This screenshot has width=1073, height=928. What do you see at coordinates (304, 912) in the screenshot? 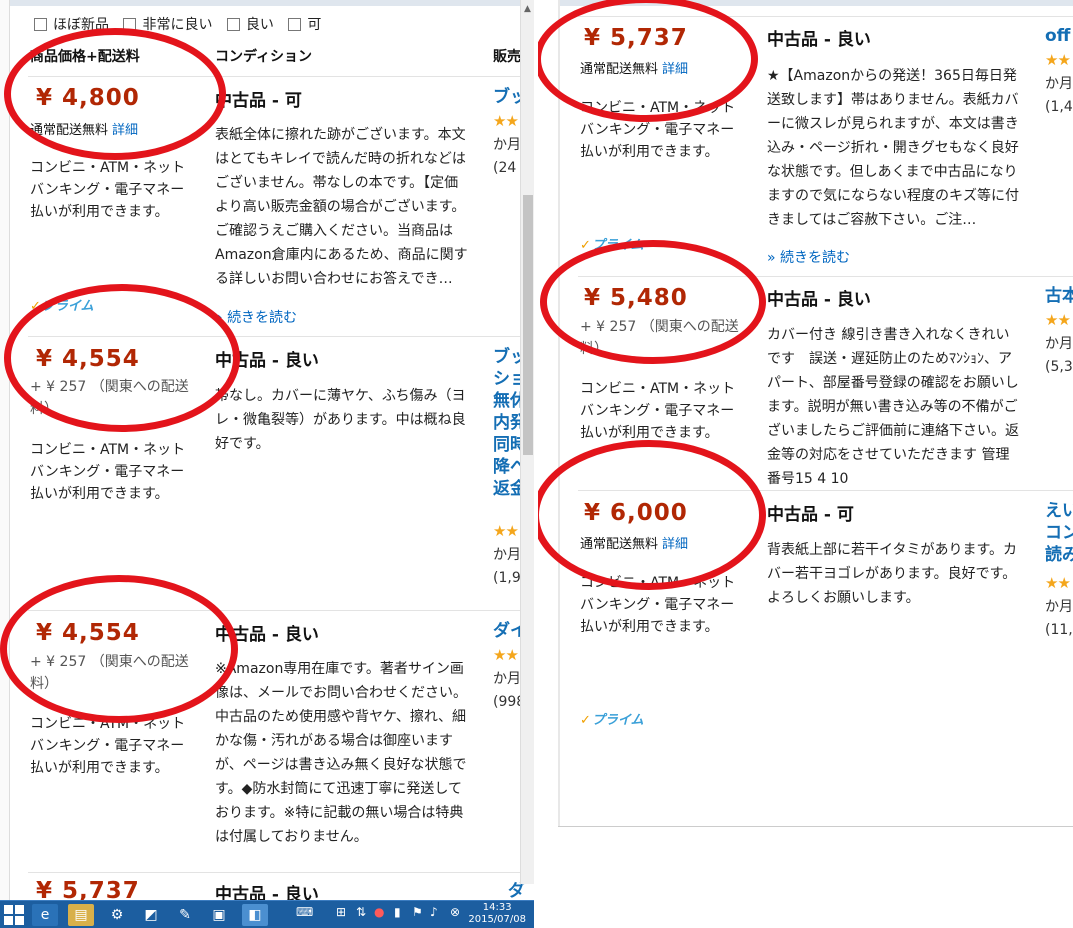
I see `keyboard-icon: ⌨` at bounding box center [304, 912].